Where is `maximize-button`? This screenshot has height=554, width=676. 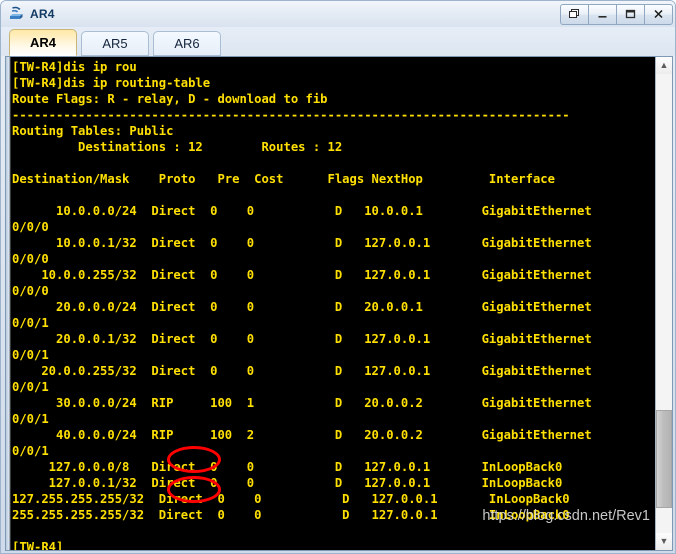
maximize-button is located at coordinates (630, 14).